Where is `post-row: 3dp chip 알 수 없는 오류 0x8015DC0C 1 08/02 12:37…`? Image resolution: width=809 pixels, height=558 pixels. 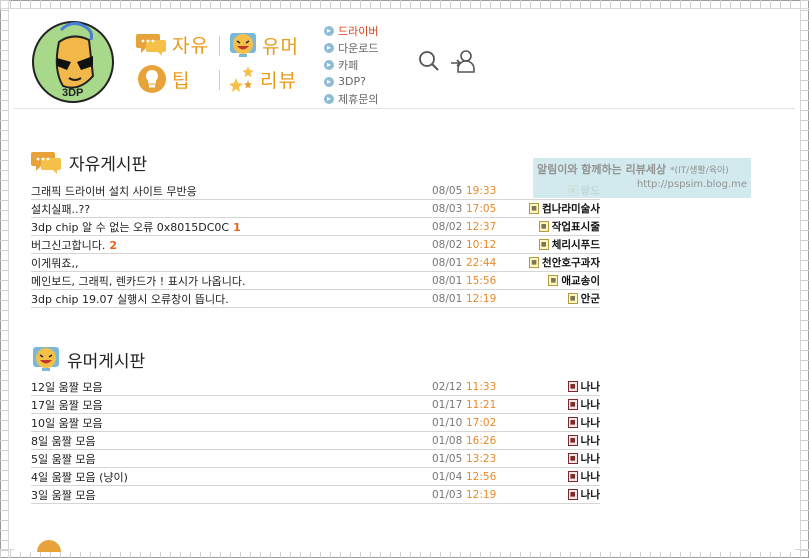
post-row: 3dp chip 알 수 없는 오류 0x8015DC0C 1 08/02 12:37… is located at coordinates (315, 227).